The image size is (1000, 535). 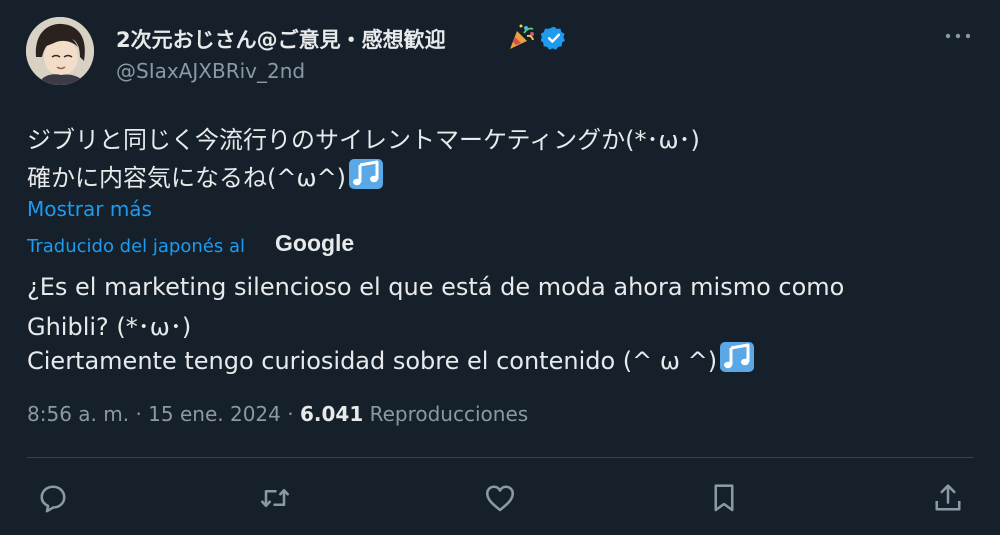 I want to click on avatar, so click(x=60, y=51).